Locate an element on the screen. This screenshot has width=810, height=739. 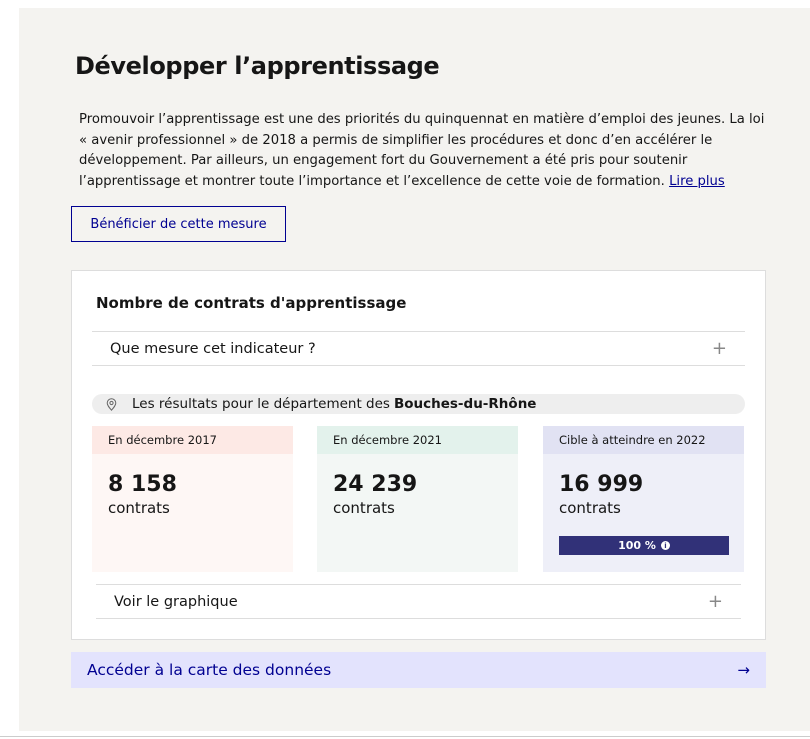
box-value: 8 158 is located at coordinates (142, 484).